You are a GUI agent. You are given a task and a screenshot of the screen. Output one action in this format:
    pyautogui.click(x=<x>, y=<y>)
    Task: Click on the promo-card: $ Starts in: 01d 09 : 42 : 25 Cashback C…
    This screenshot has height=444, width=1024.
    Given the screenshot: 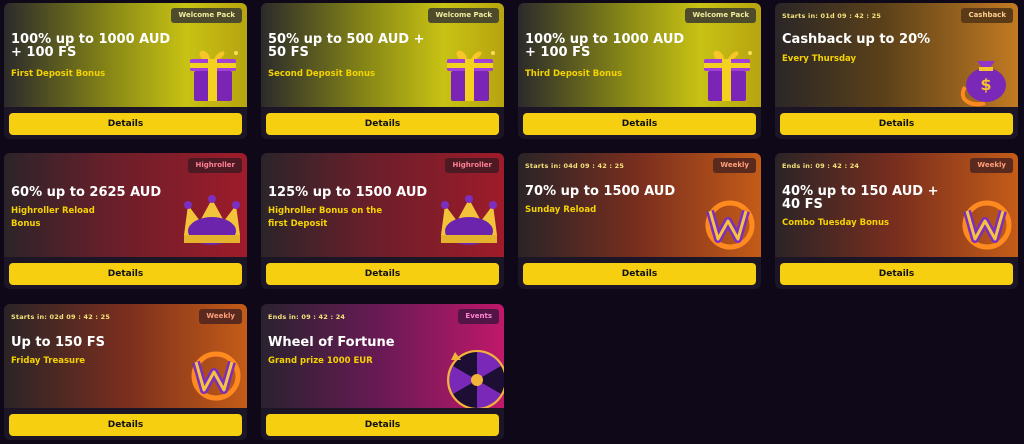 What is the action you would take?
    pyautogui.click(x=896, y=71)
    